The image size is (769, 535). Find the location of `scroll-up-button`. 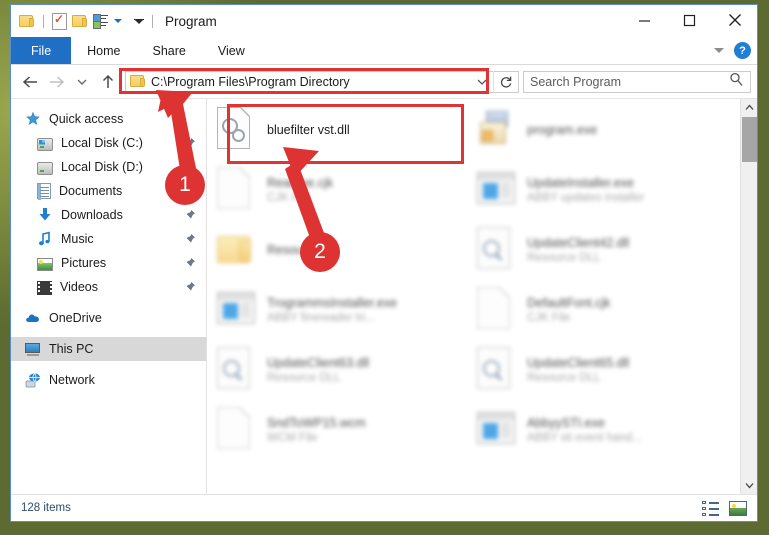

scroll-up-button is located at coordinates (749, 107).